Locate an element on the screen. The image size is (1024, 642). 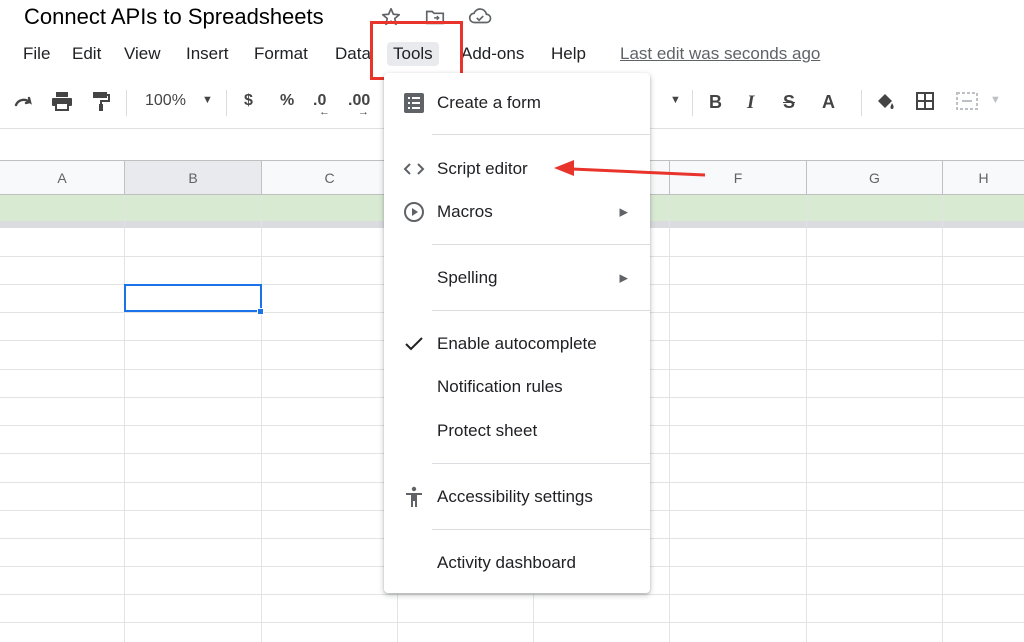
increase-decimal-button: .00 → is located at coordinates (359, 105).